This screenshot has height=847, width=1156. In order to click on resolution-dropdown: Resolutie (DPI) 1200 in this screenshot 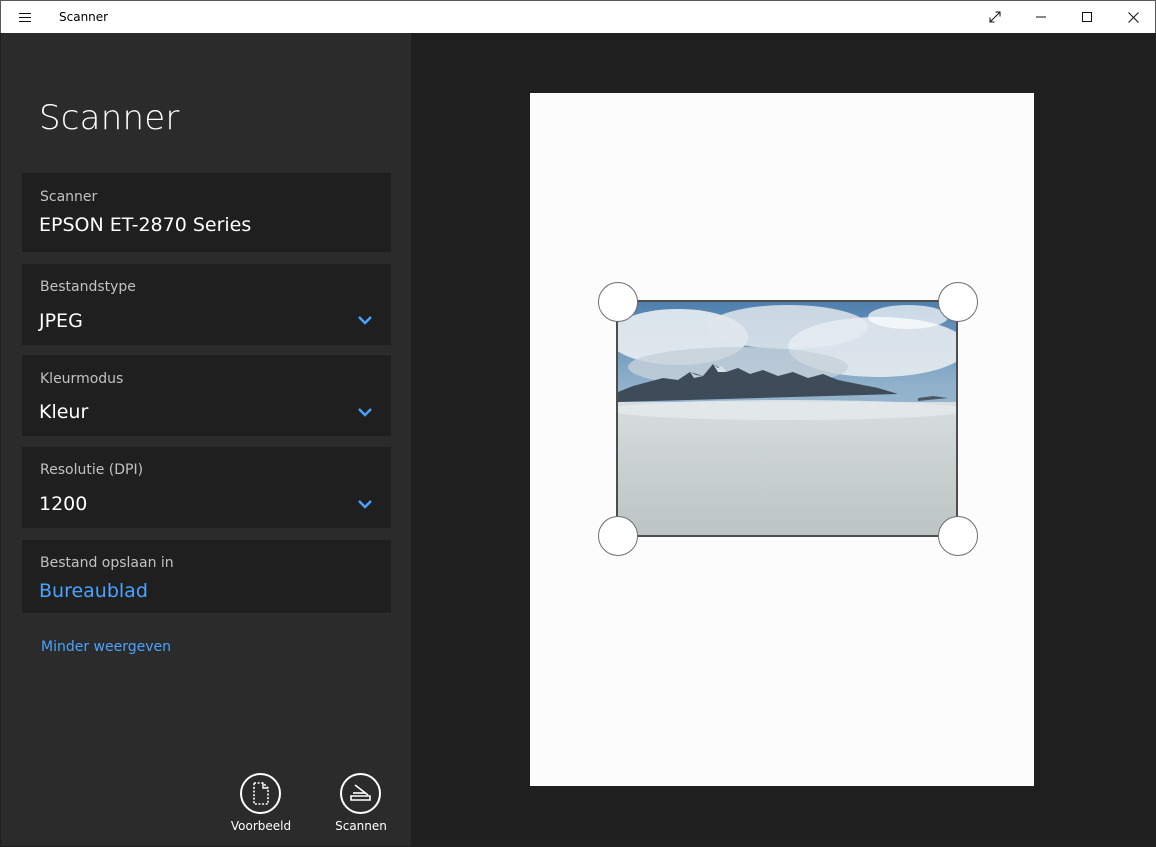, I will do `click(206, 487)`.